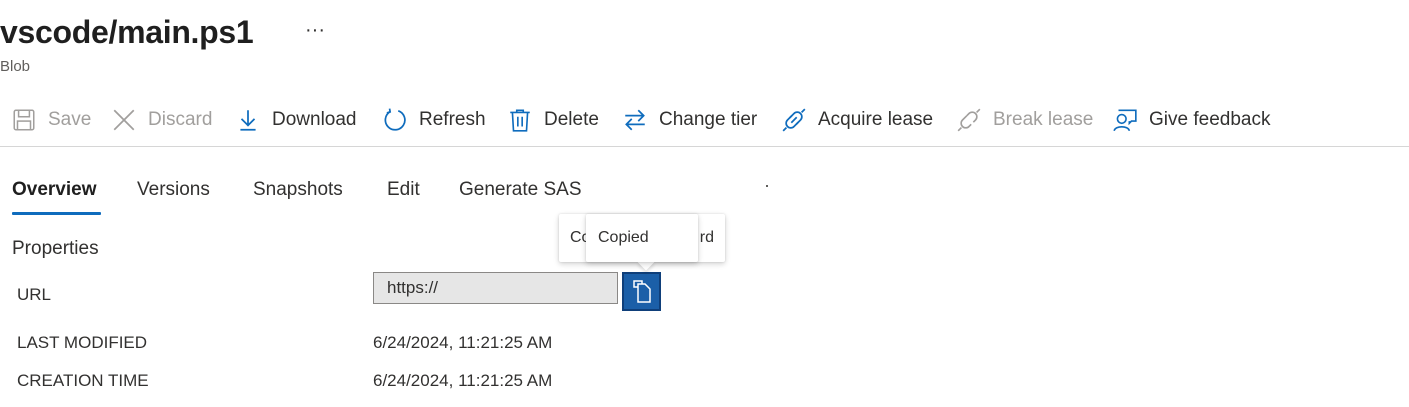 Image resolution: width=1409 pixels, height=407 pixels. Describe the element at coordinates (315, 30) in the screenshot. I see `more-options-button: ···` at that location.